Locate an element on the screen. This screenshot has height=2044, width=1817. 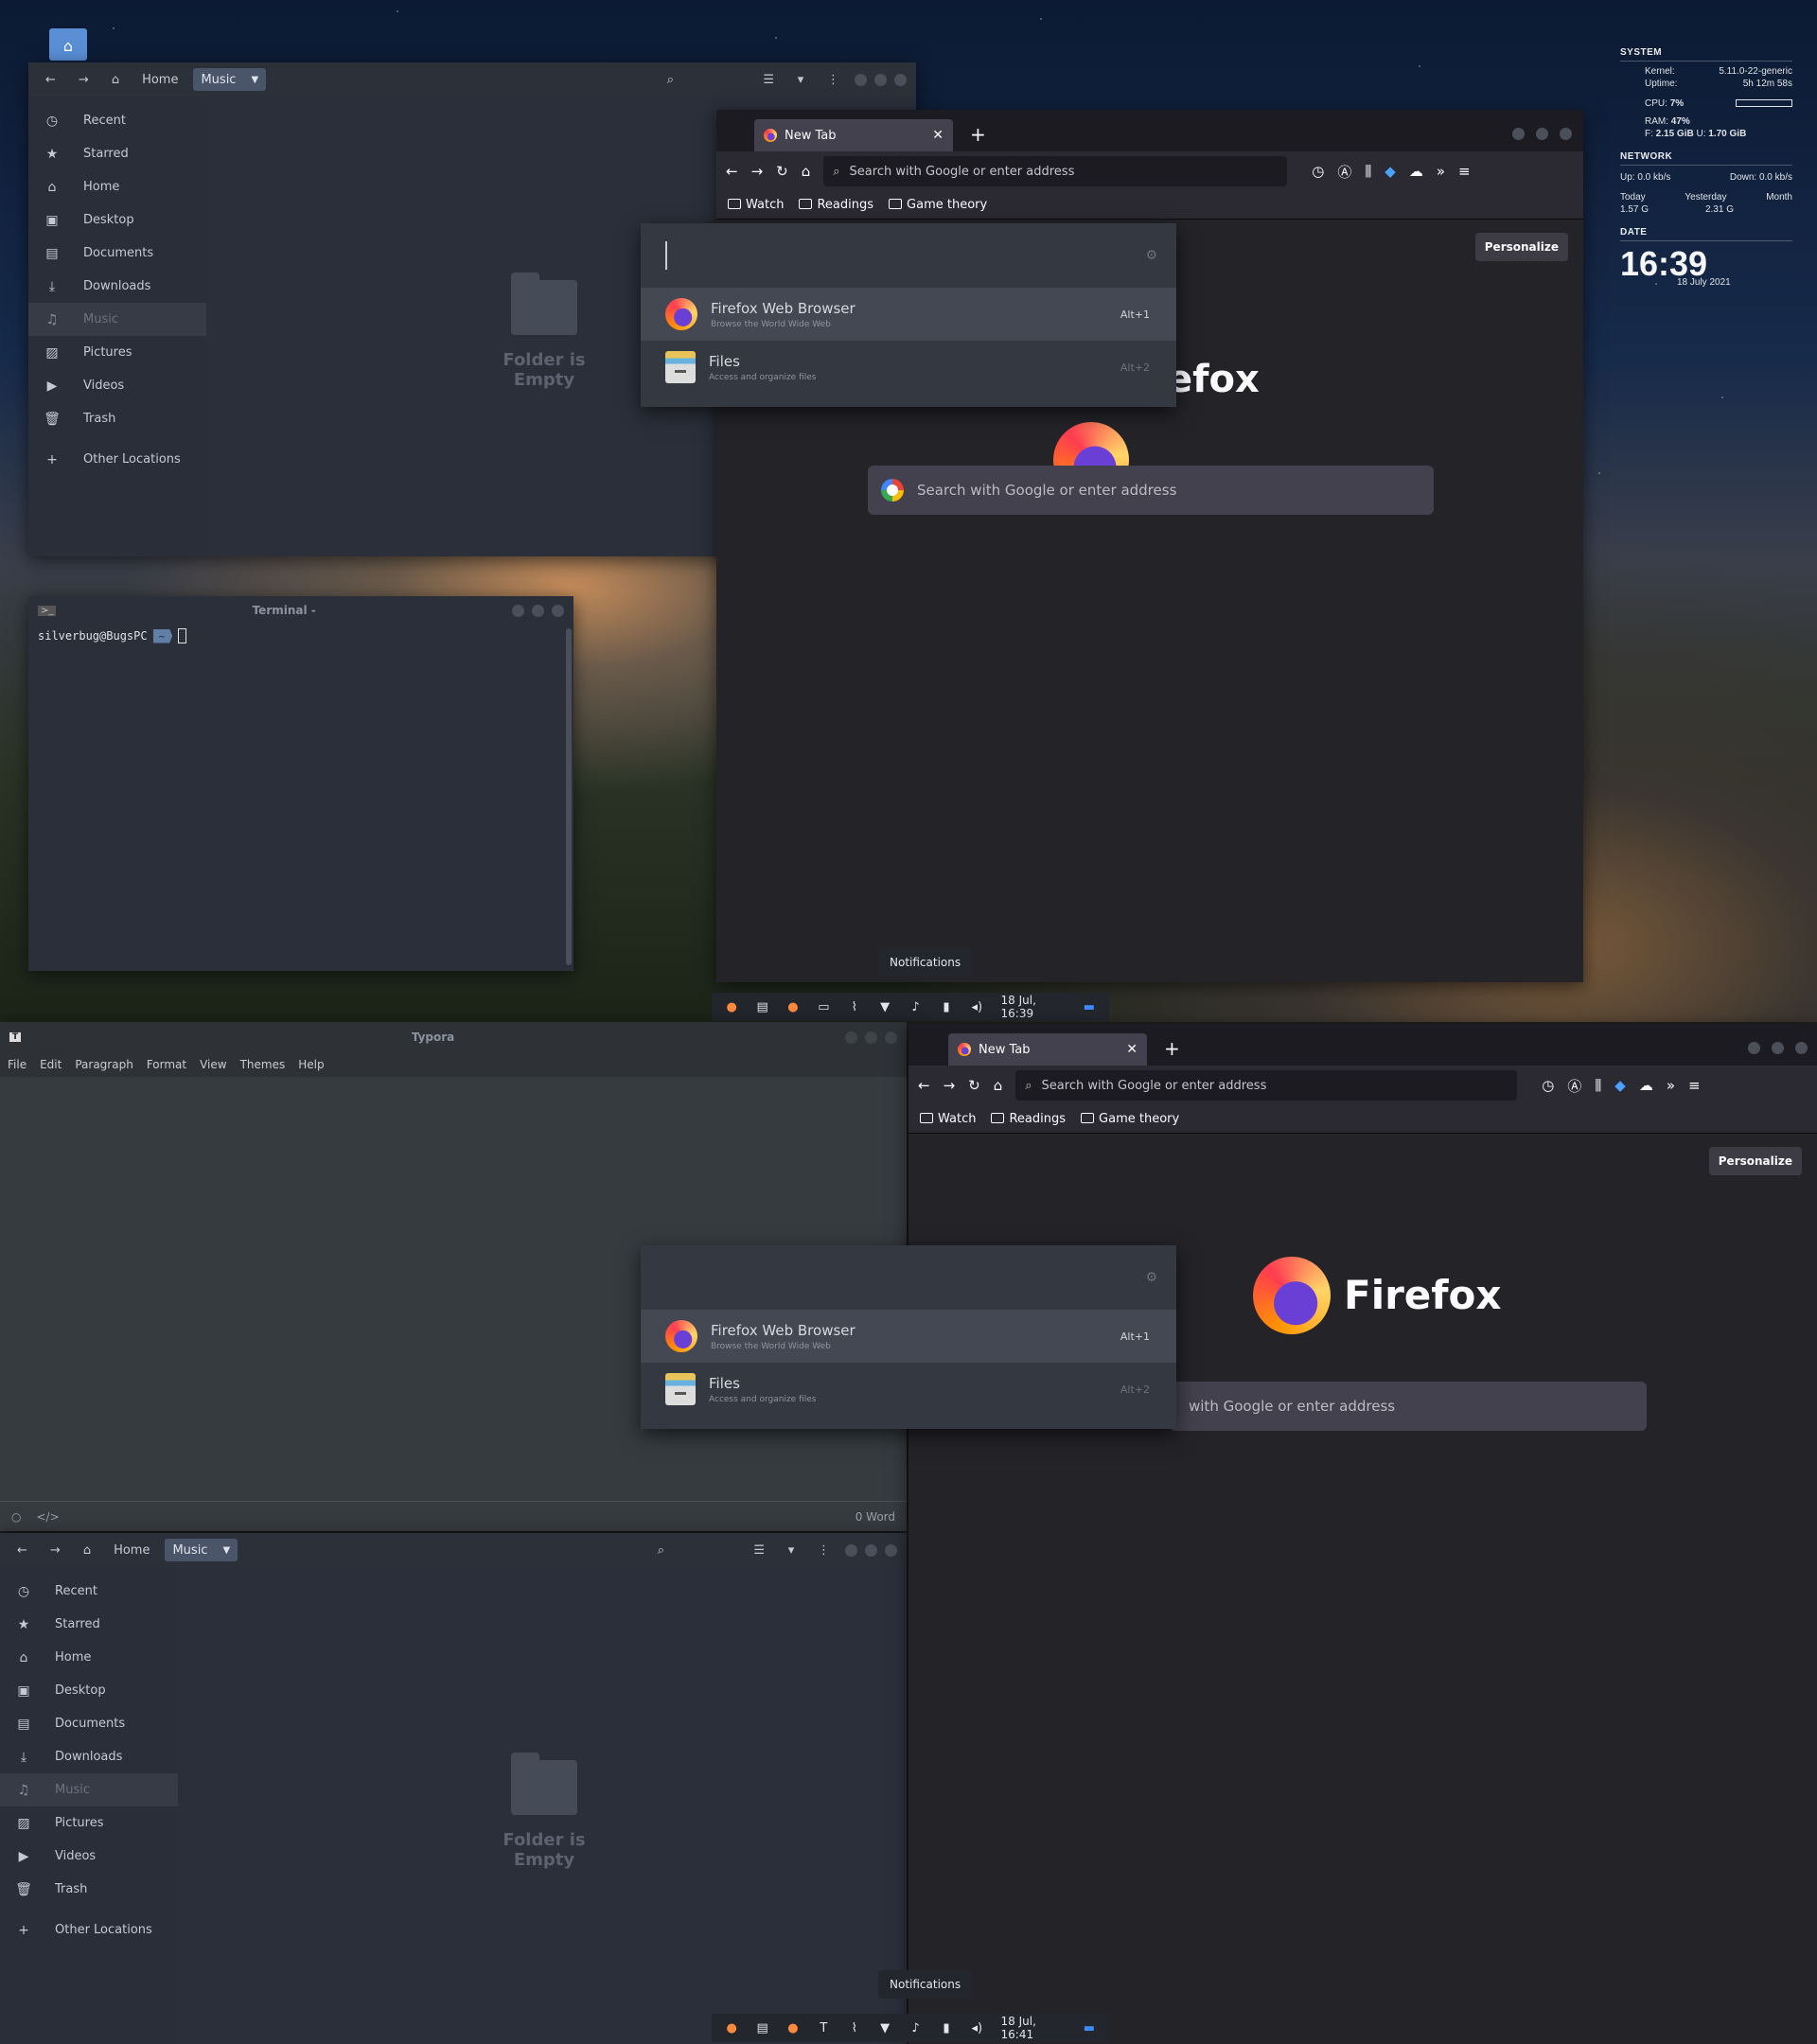
typora-task-icon: T is located at coordinates (823, 2028).